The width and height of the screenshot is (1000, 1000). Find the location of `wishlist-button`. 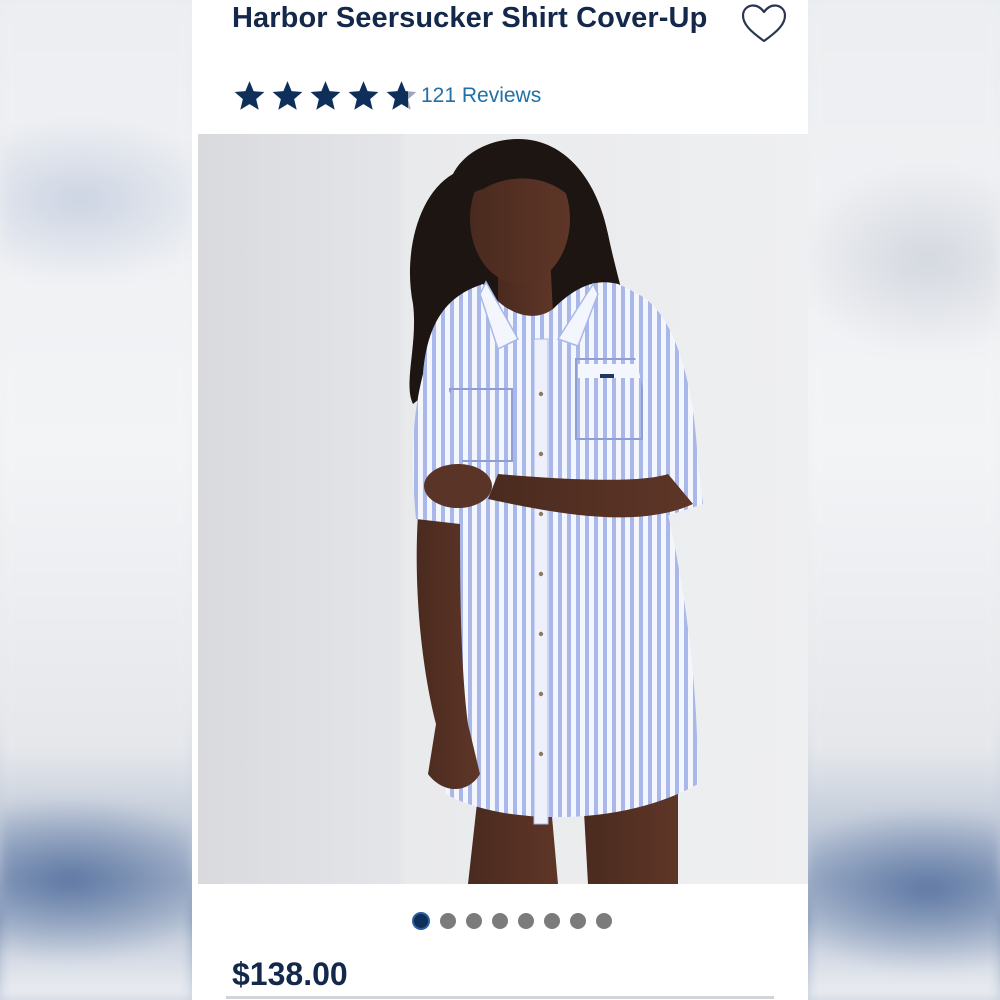

wishlist-button is located at coordinates (764, 24).